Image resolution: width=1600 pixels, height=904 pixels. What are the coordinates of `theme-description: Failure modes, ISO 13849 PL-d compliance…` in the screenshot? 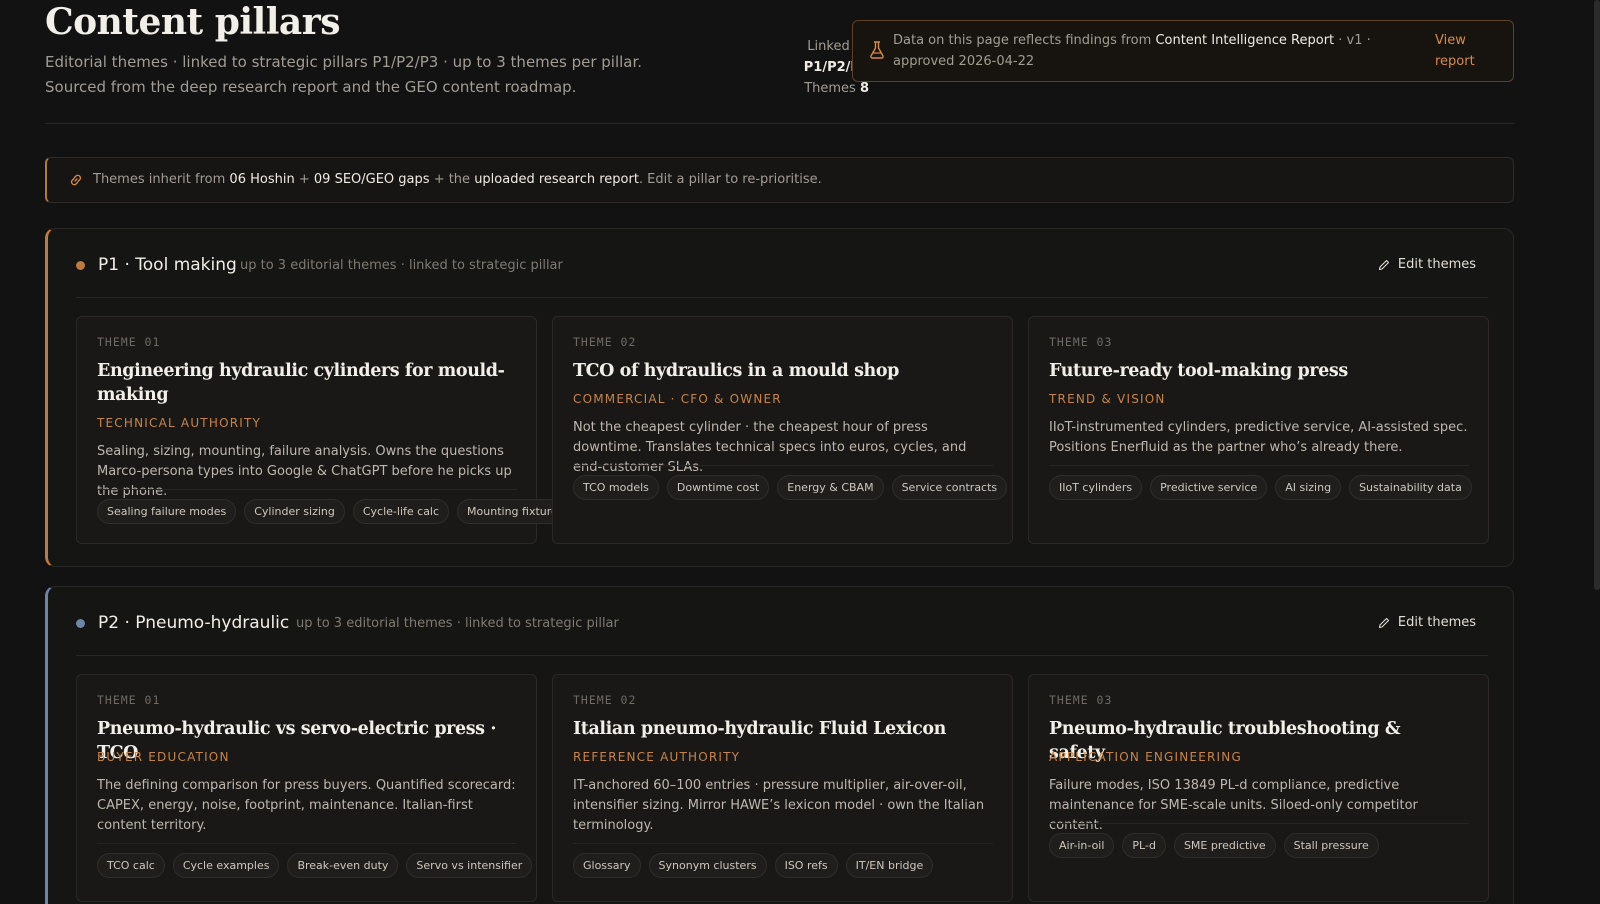 It's located at (1233, 805).